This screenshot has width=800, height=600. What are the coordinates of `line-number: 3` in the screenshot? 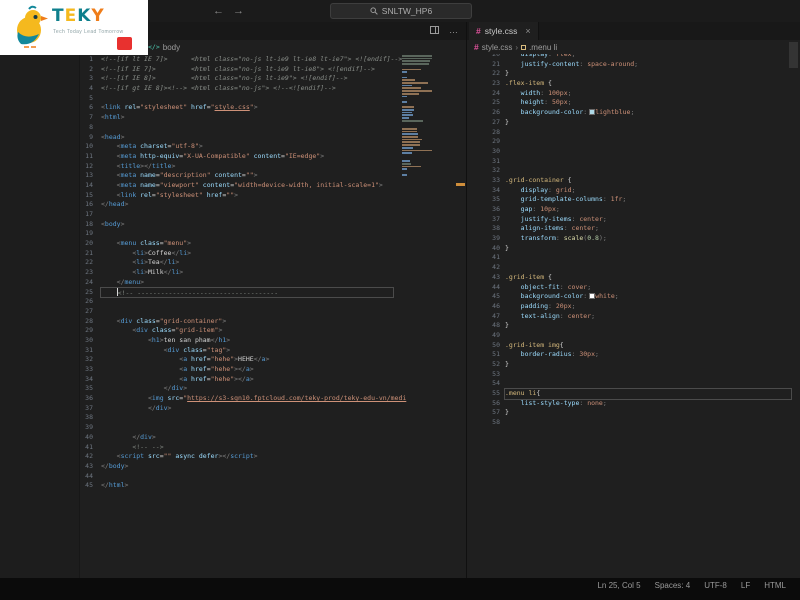 It's located at (91, 78).